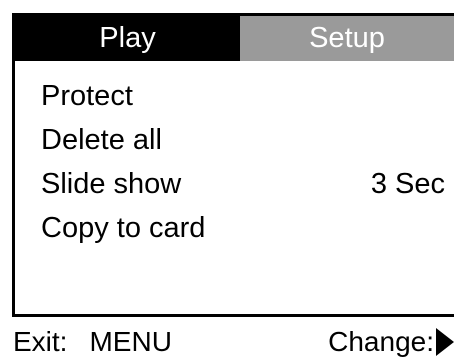 The image size is (454, 364). I want to click on menu-item-label: Copy to card, so click(123, 228).